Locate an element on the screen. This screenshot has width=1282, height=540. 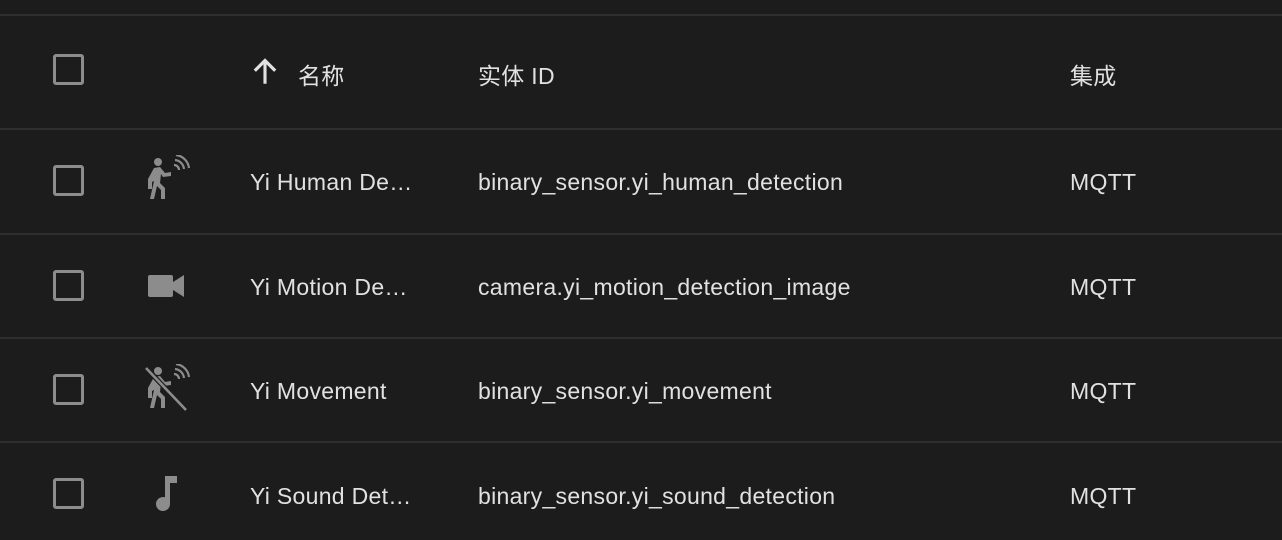
entity-id: camera.yi_motion_detection_image is located at coordinates (664, 287).